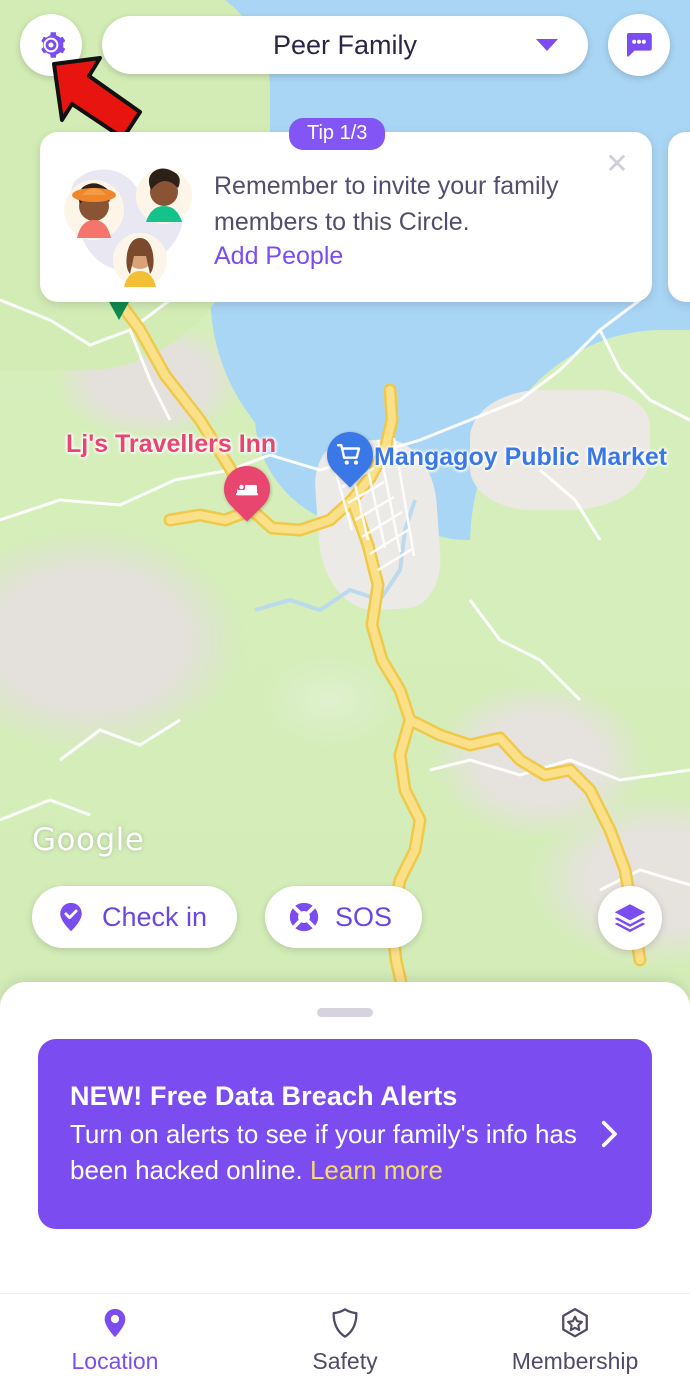  I want to click on promo-title: NEW! Free Data Breach Alerts, so click(264, 1095).